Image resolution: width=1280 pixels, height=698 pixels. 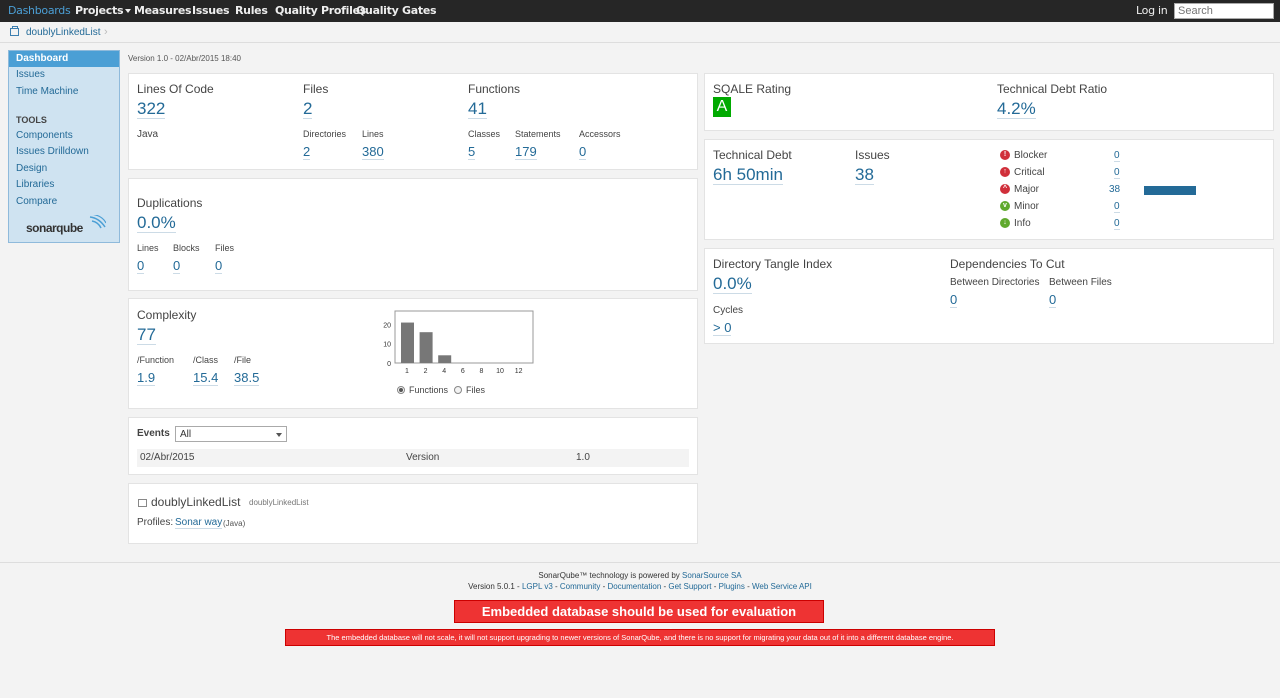 I want to click on events-widget: Events All 02/Abr/2015 Version 1.0, so click(x=413, y=446).